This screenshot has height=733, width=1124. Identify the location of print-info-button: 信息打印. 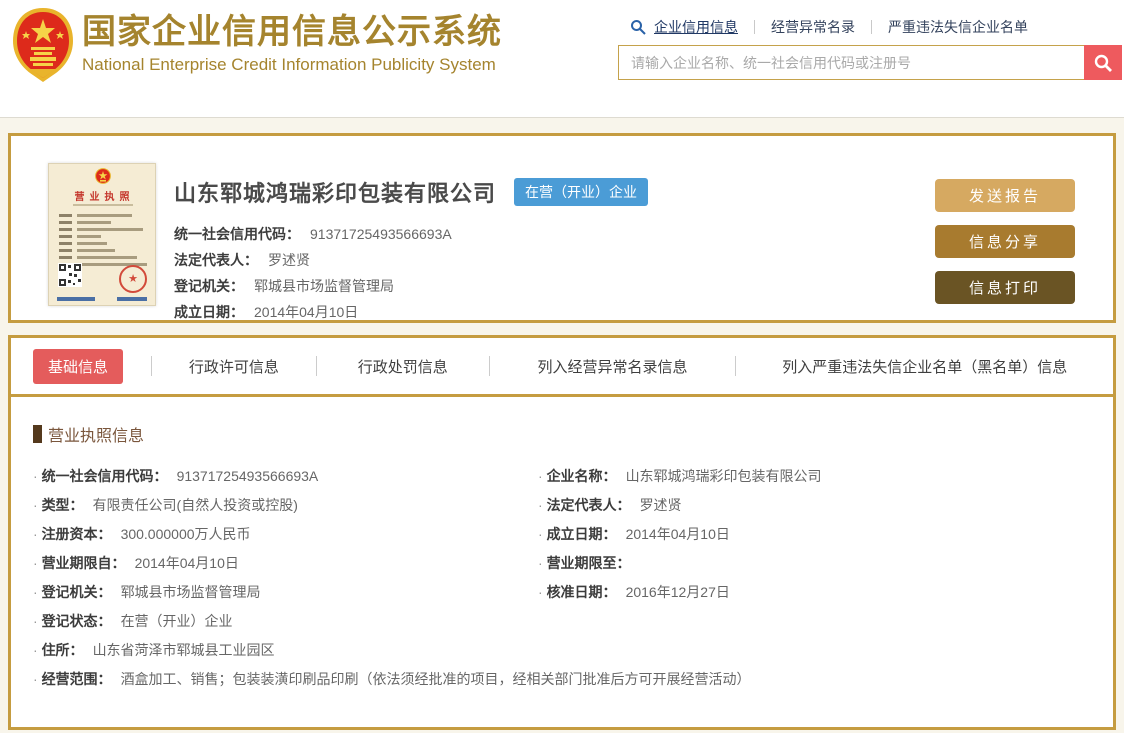
(1005, 287).